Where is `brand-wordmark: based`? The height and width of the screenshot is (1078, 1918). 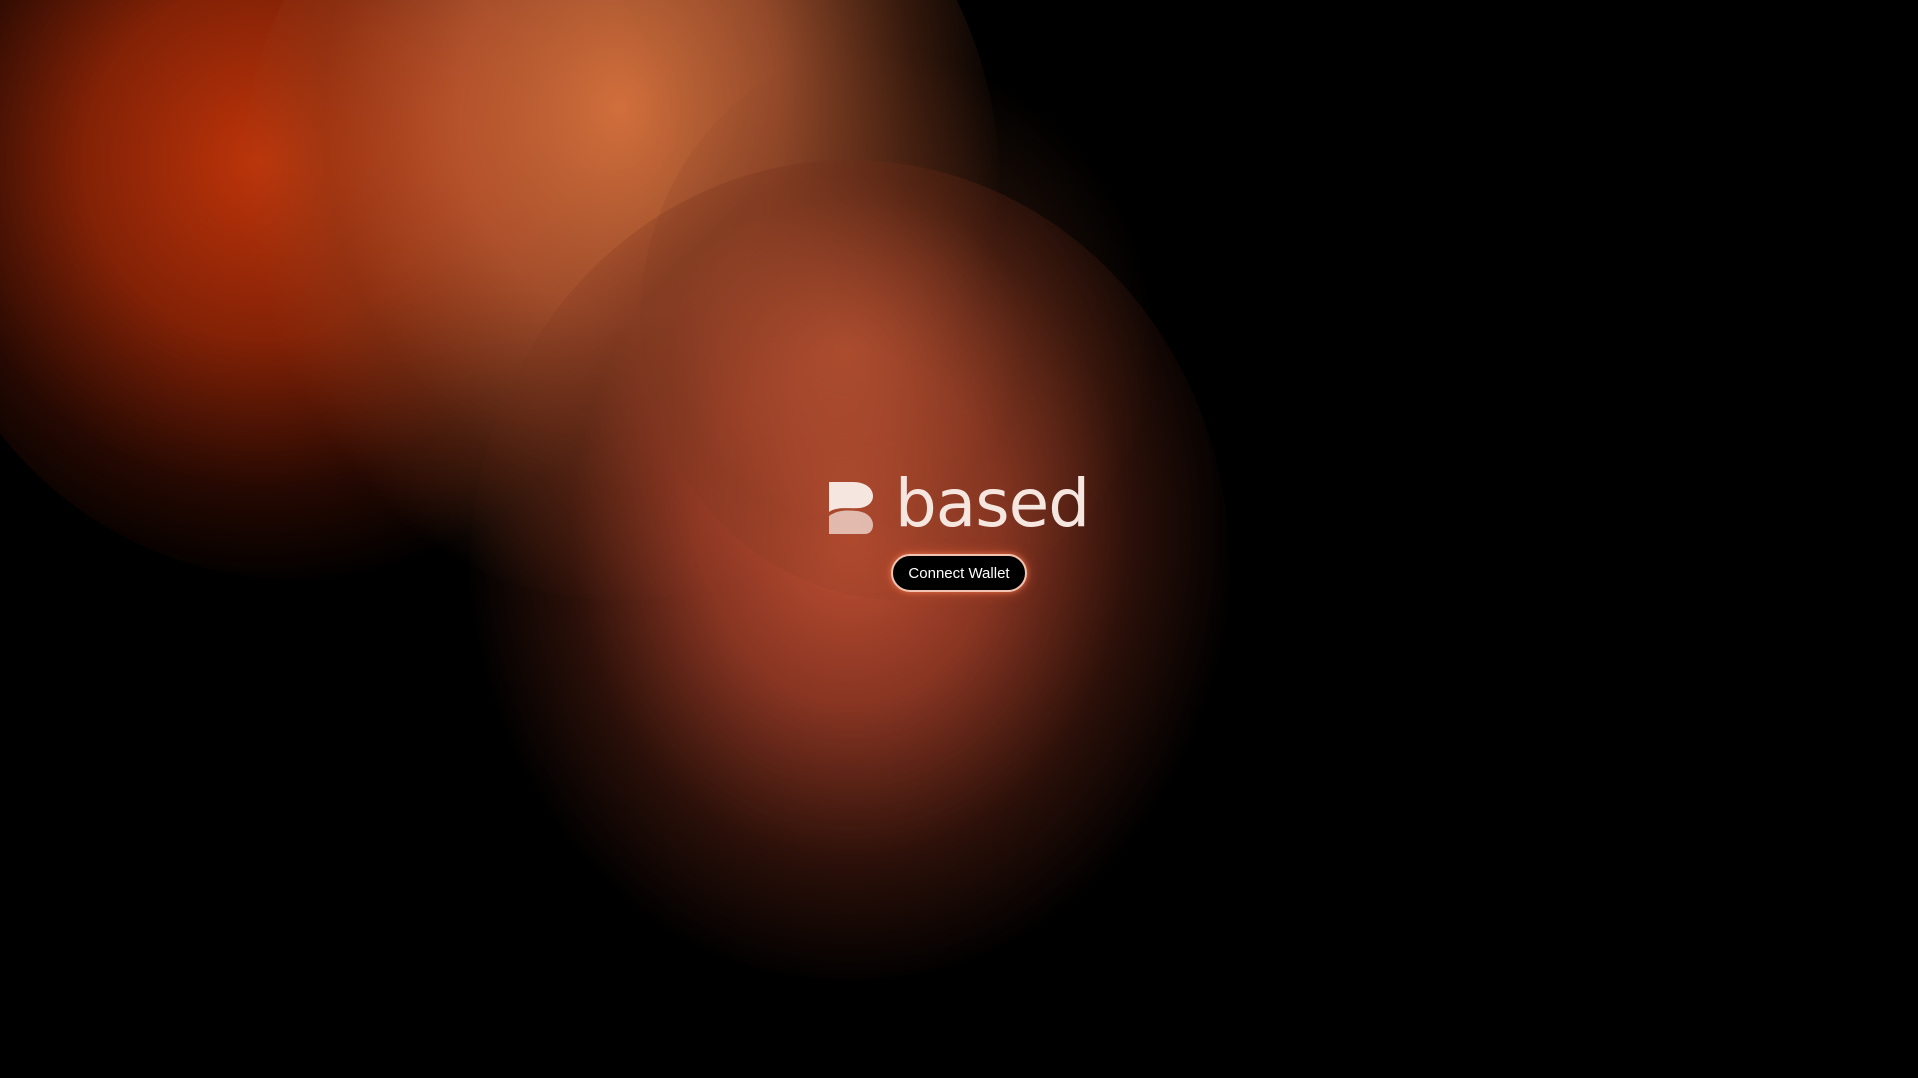 brand-wordmark: based is located at coordinates (992, 503).